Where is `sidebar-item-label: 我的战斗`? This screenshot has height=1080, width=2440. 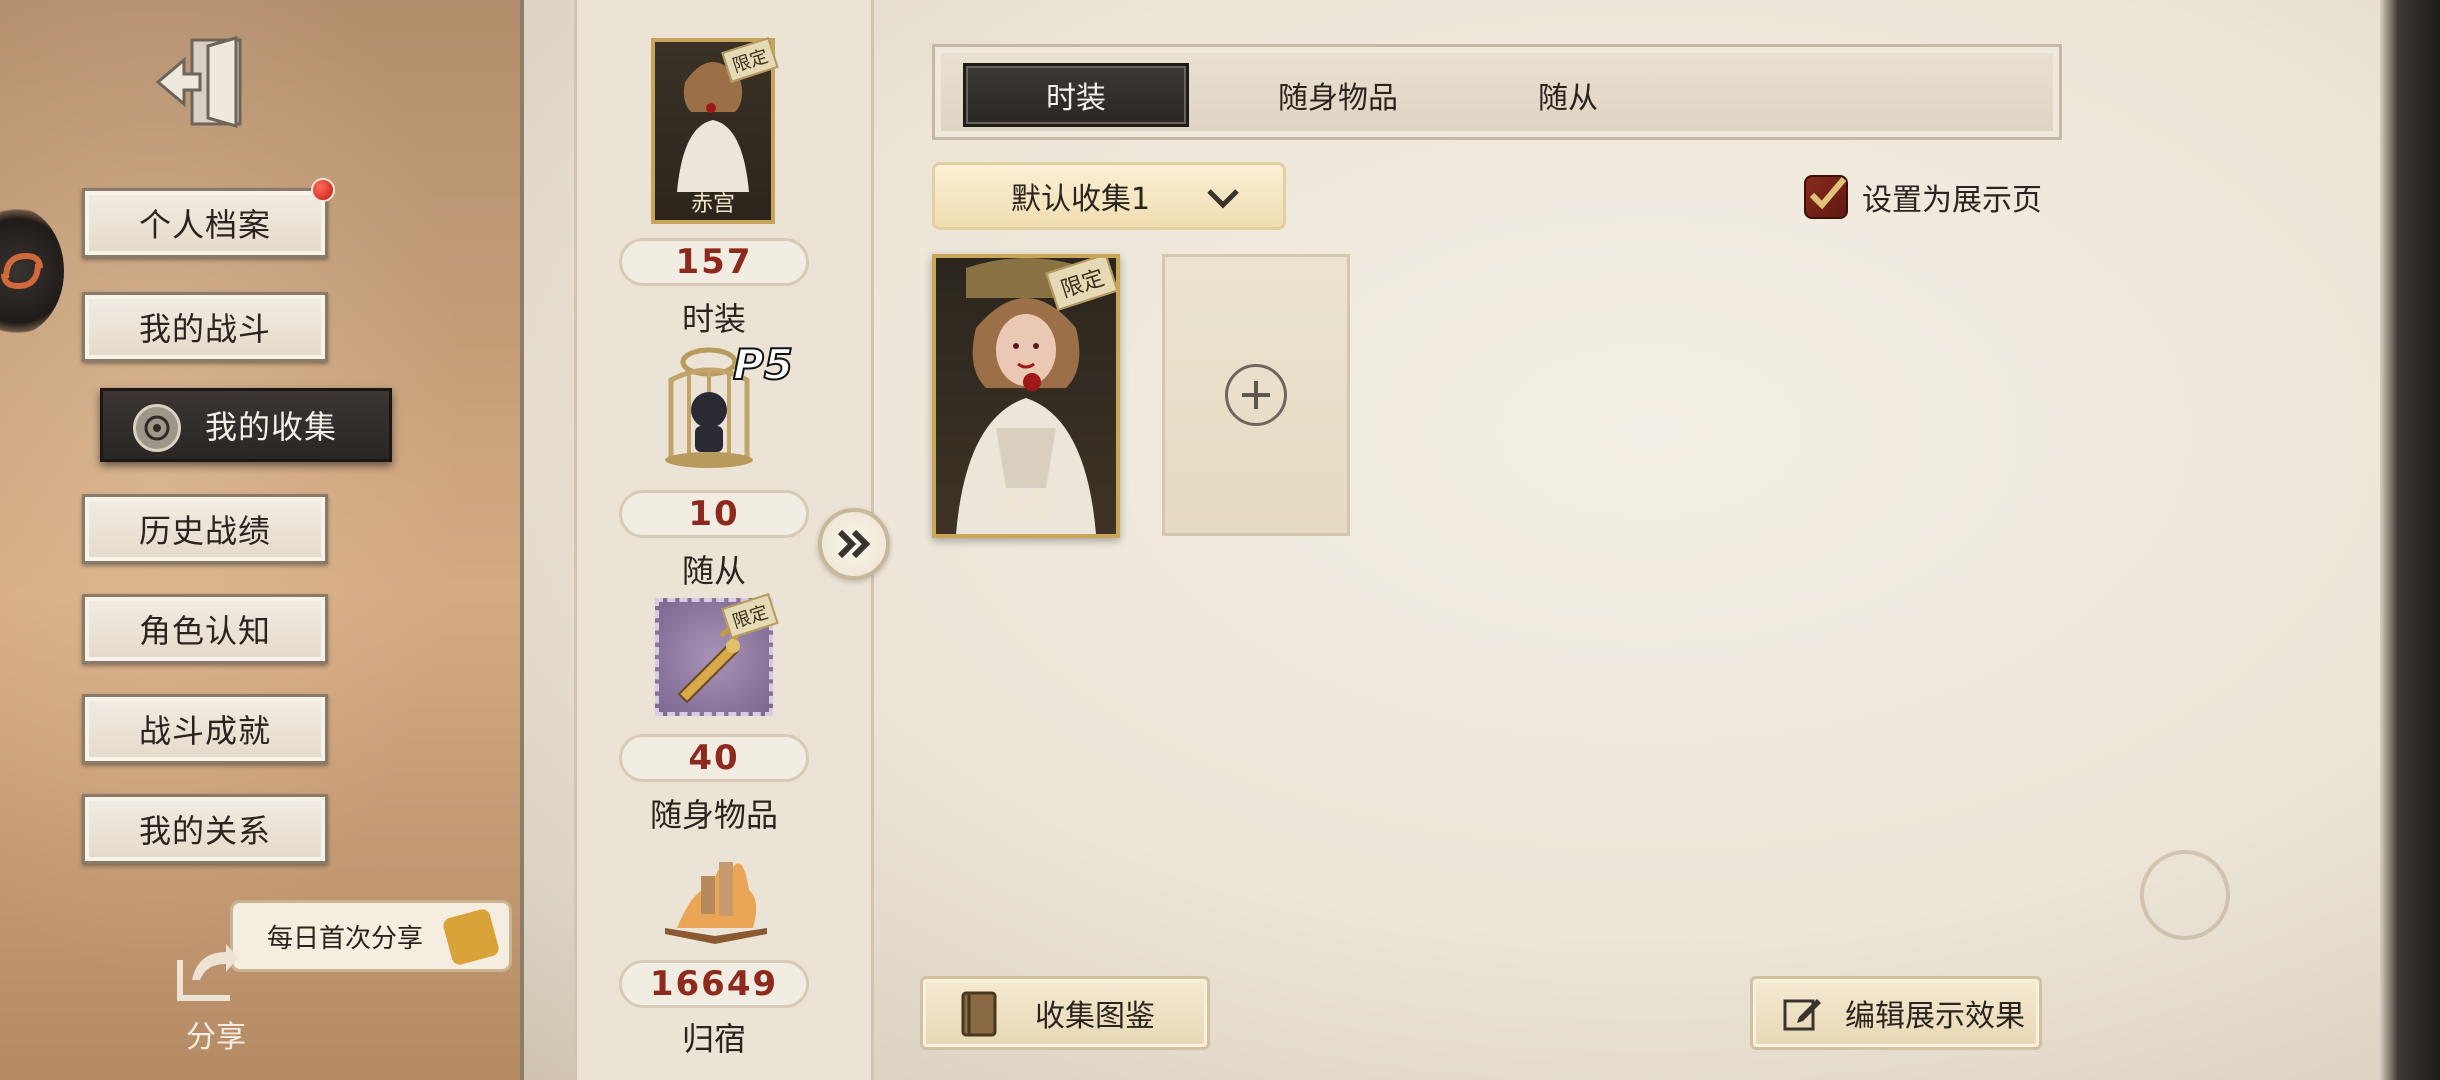
sidebar-item-label: 我的战斗 is located at coordinates (204, 329).